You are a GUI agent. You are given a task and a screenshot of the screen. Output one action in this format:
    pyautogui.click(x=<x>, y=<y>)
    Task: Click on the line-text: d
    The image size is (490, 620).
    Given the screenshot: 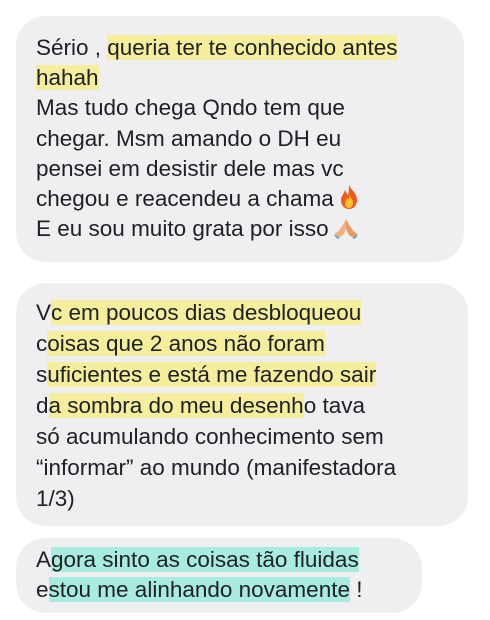 What is the action you would take?
    pyautogui.click(x=42, y=405)
    